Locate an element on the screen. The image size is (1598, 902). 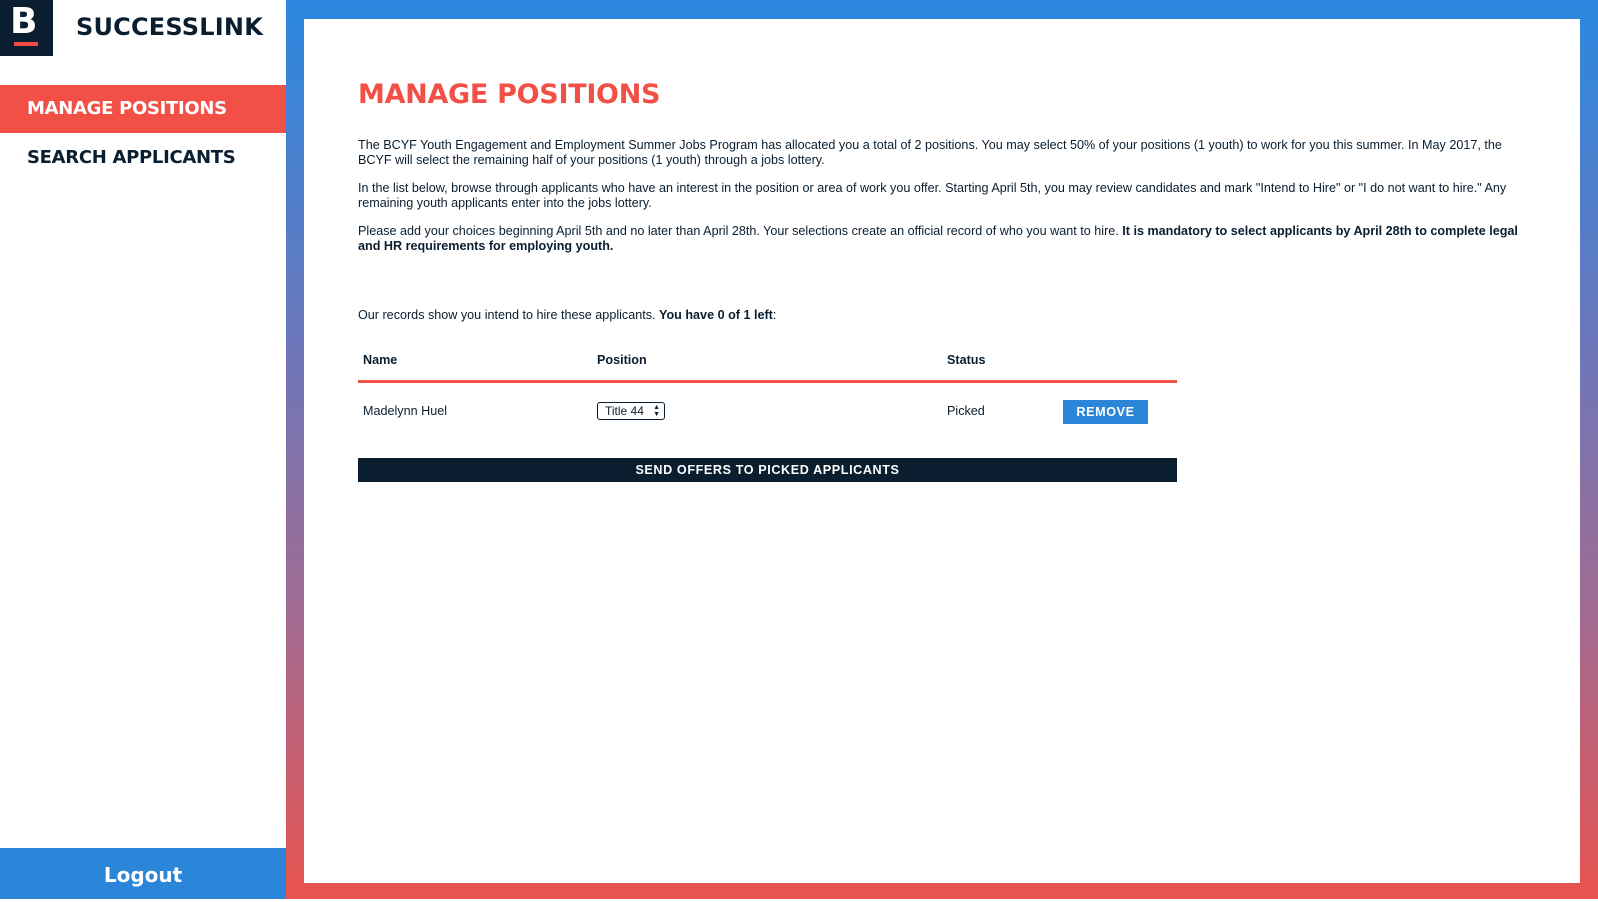
page-title: MANAGE POSITIONS is located at coordinates (509, 94).